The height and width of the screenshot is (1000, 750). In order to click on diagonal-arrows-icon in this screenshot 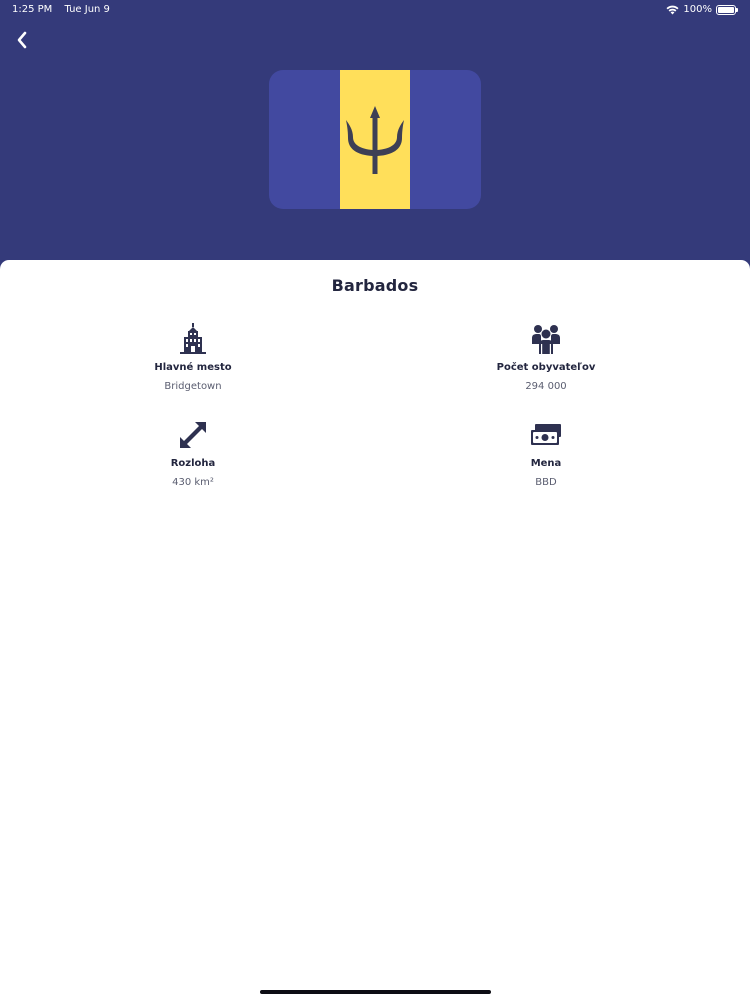, I will do `click(193, 435)`.